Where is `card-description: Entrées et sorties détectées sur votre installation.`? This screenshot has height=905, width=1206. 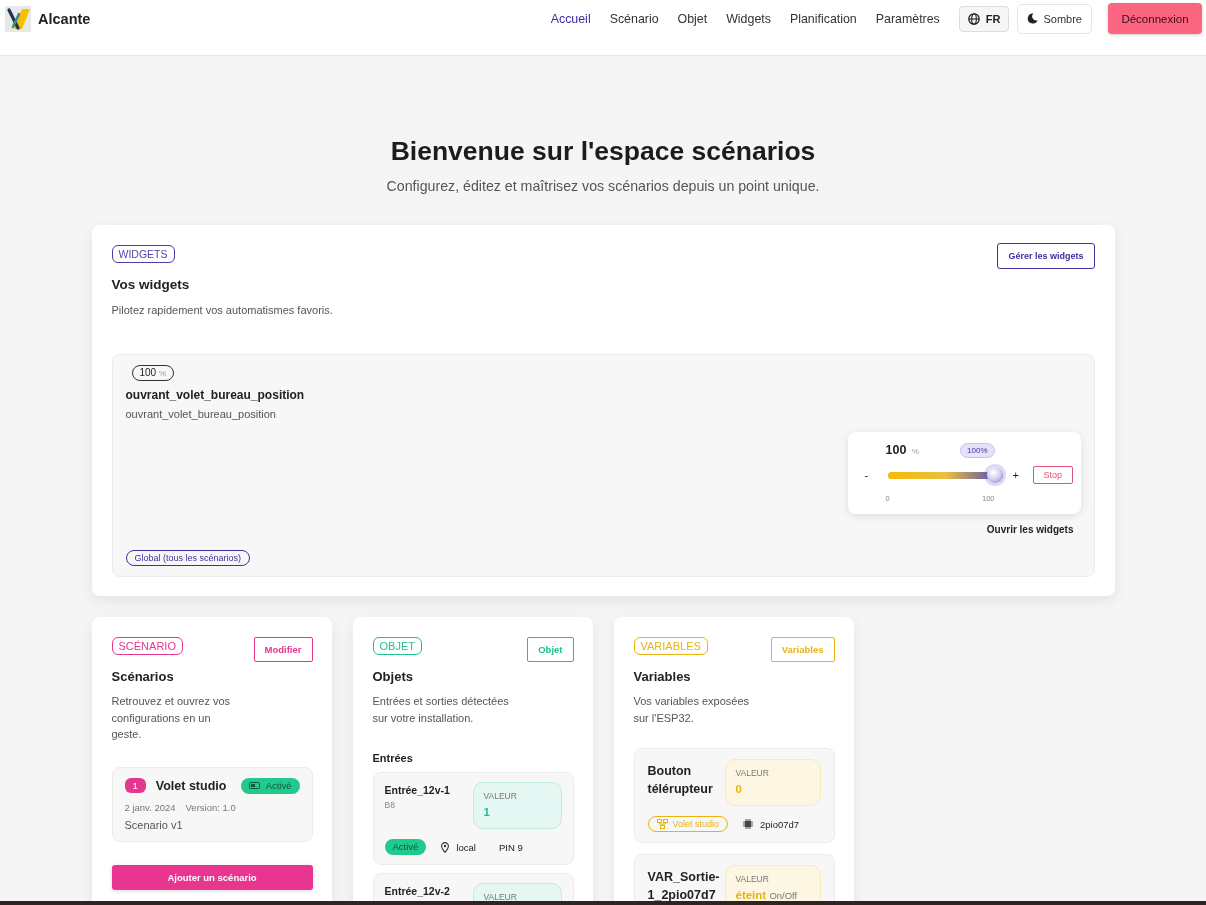 card-description: Entrées et sorties détectées sur votre installation. is located at coordinates (441, 710).